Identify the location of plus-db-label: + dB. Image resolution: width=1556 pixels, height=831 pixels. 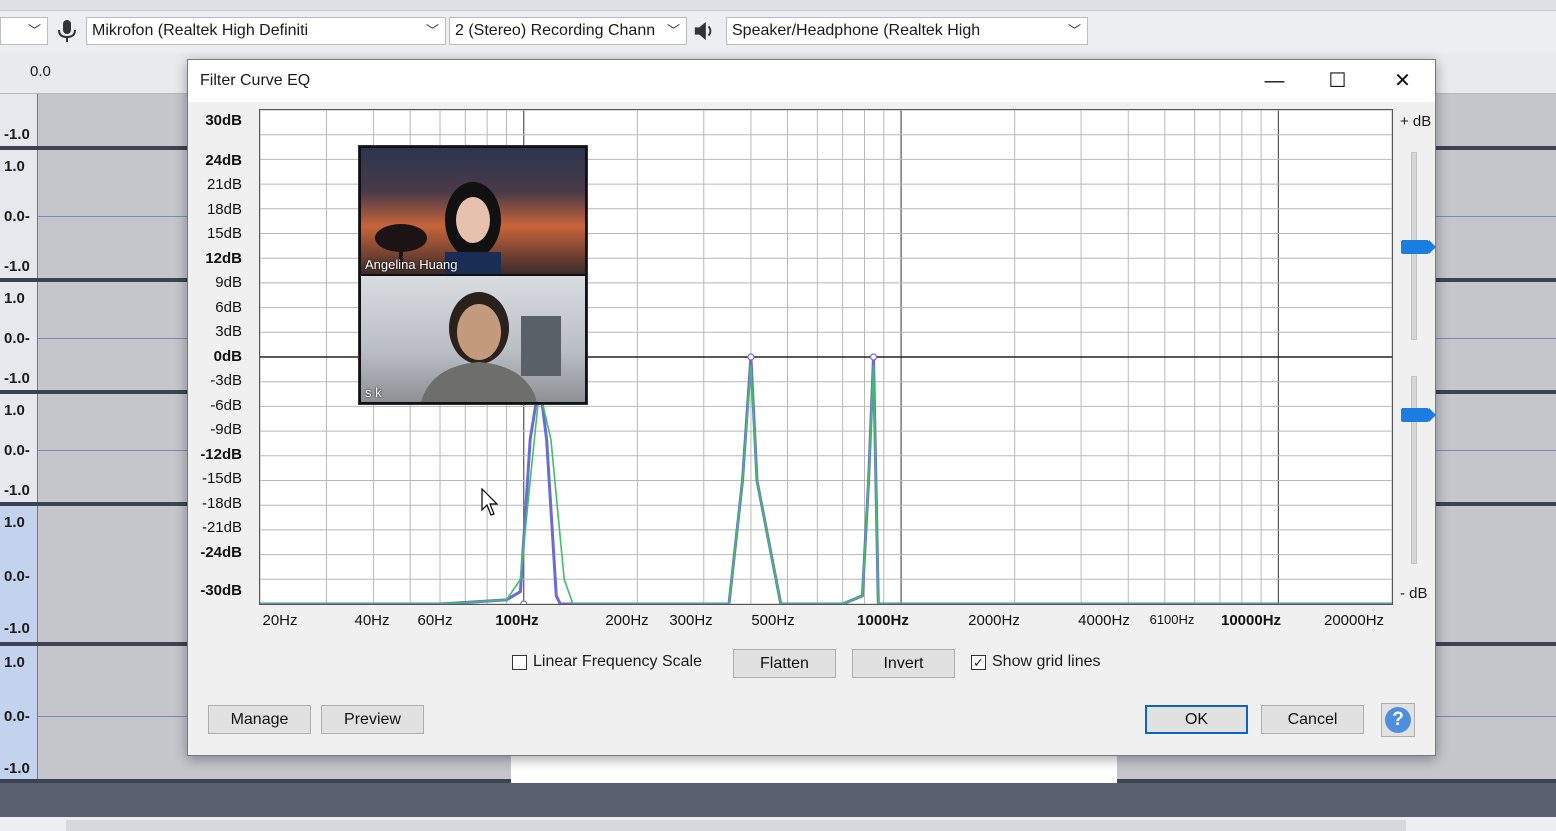
(1416, 121).